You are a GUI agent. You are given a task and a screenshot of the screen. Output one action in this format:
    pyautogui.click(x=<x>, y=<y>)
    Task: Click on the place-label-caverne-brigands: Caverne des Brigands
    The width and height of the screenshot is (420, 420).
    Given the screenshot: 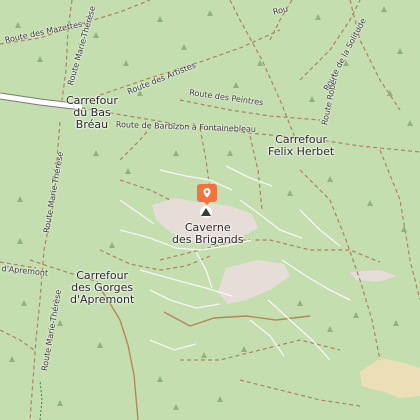 What is the action you would take?
    pyautogui.click(x=208, y=233)
    